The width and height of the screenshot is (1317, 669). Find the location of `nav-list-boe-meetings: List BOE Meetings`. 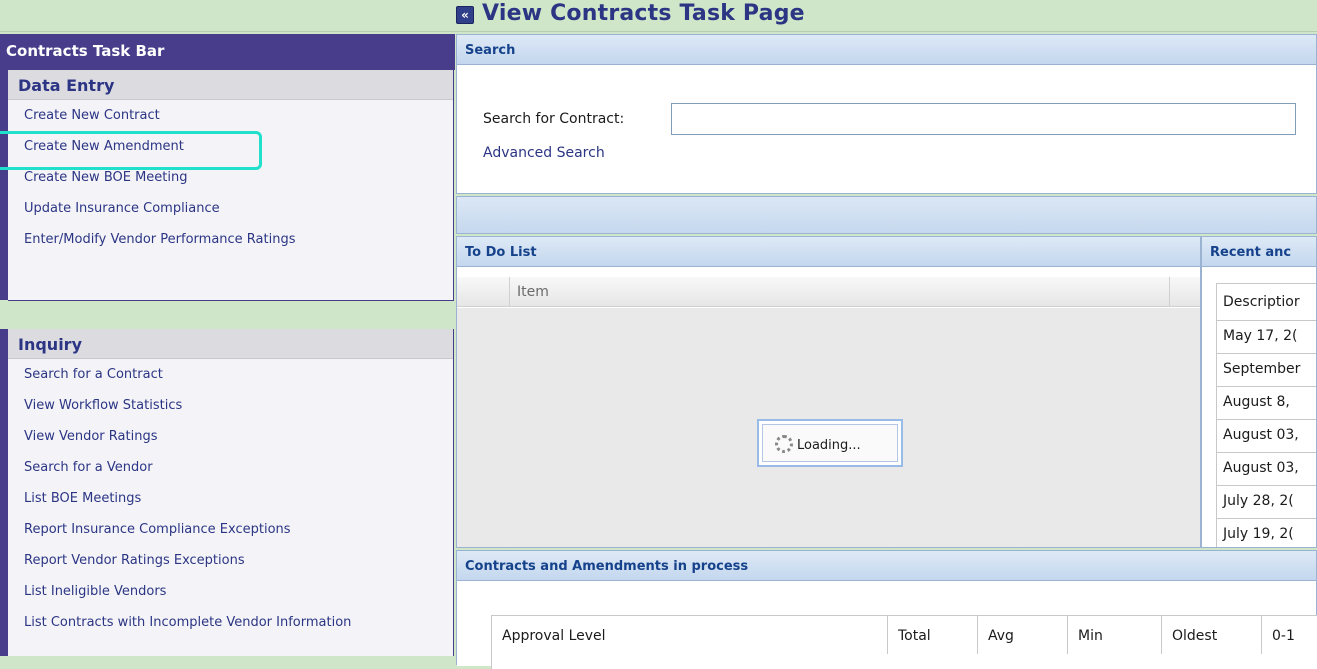

nav-list-boe-meetings: List BOE Meetings is located at coordinates (230, 498).